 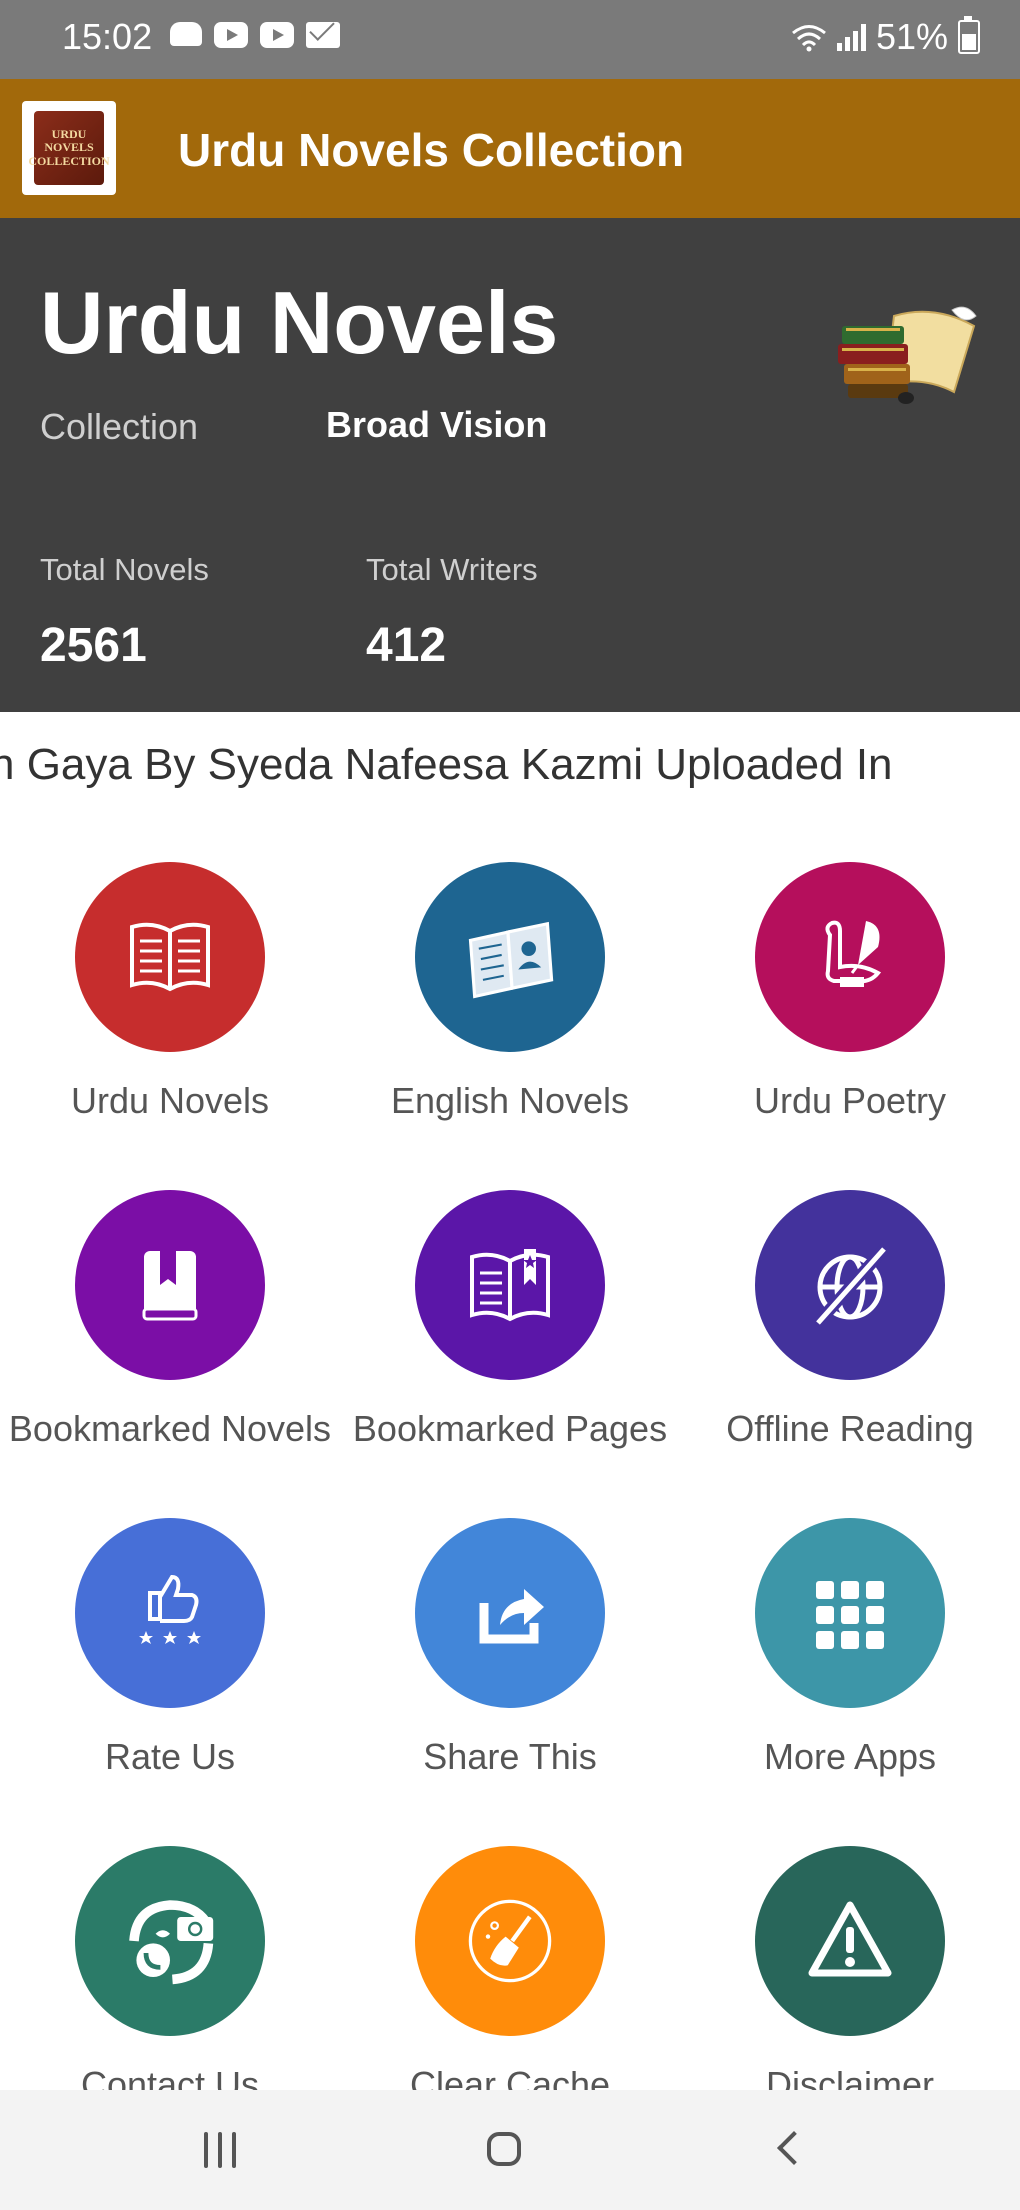 I want to click on thumbs-up-stars-icon, so click(x=170, y=1609).